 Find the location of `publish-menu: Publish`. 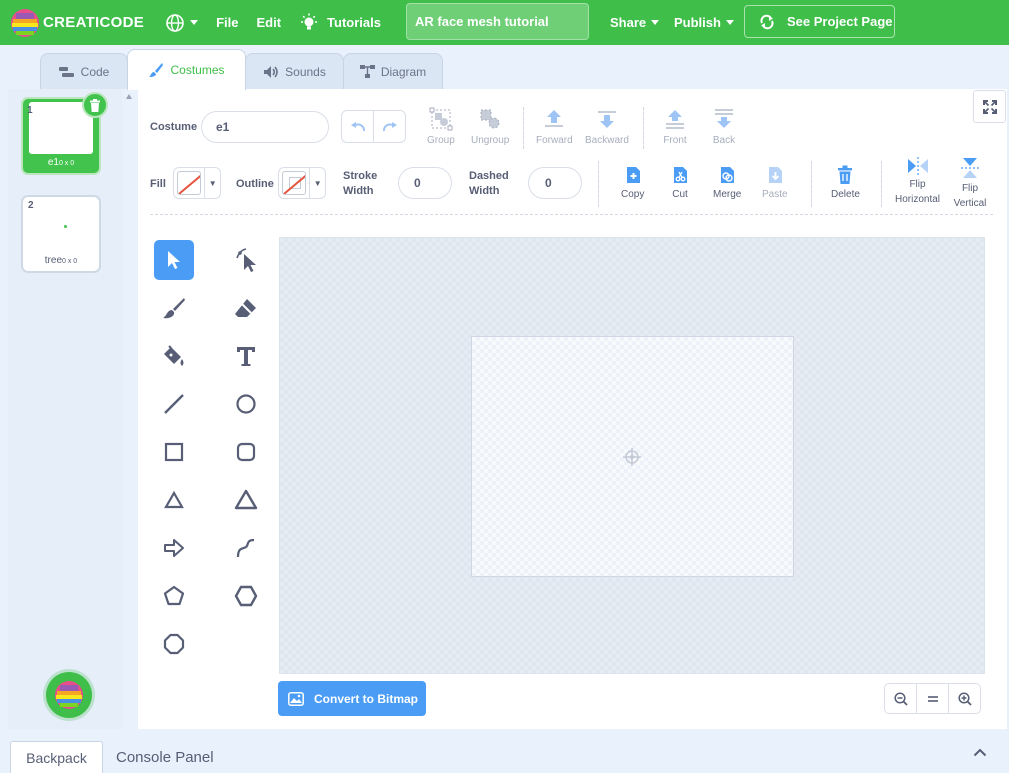

publish-menu: Publish is located at coordinates (704, 22).